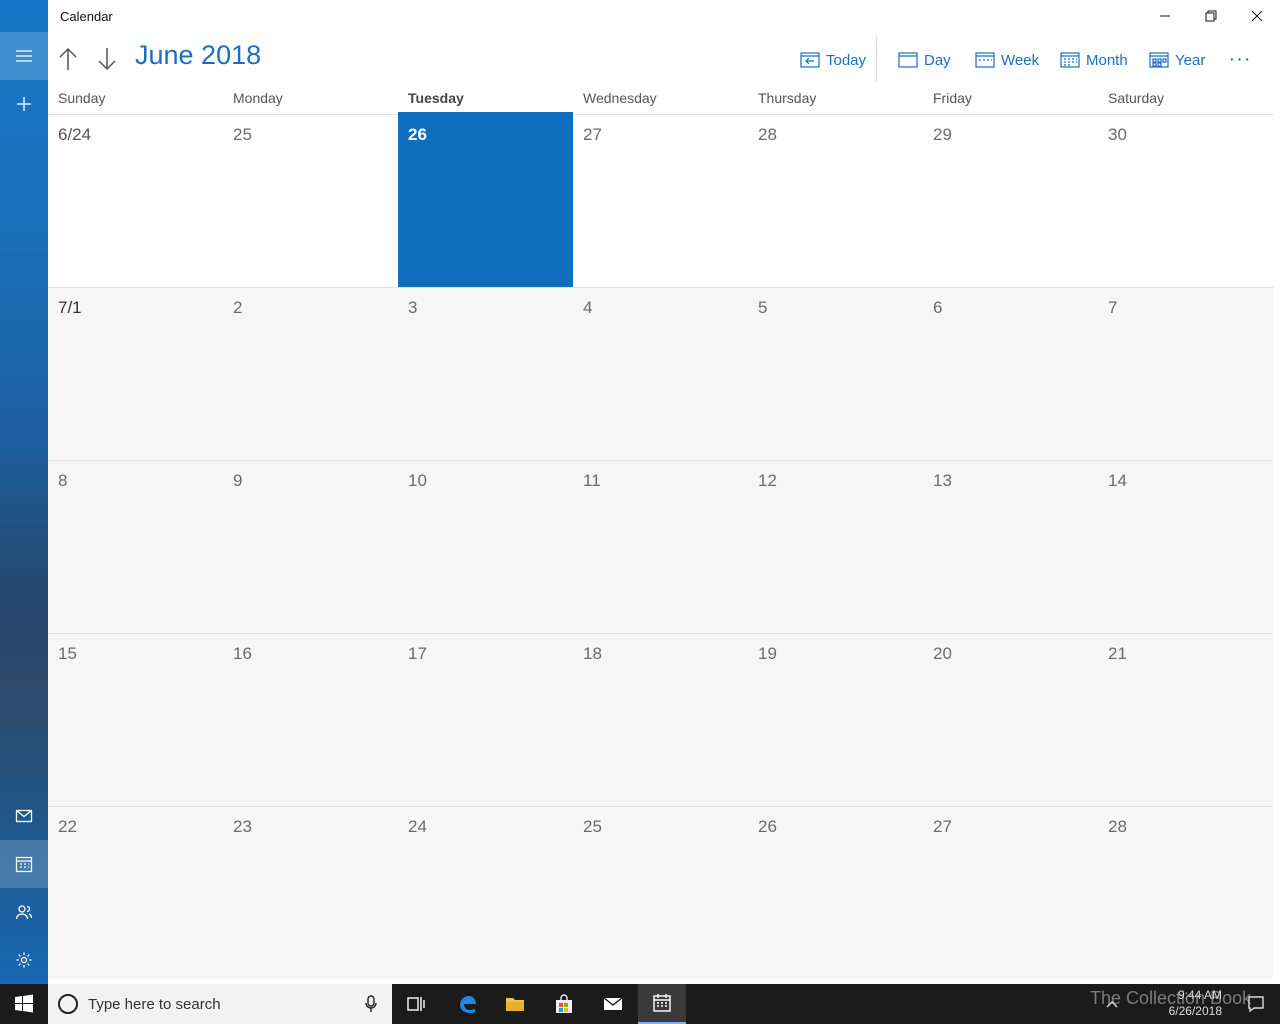 This screenshot has height=1024, width=1280. Describe the element at coordinates (1117, 653) in the screenshot. I see `day-number: 21` at that location.